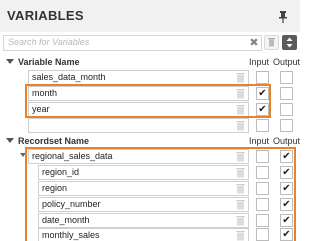 The height and width of the screenshot is (241, 320). Describe the element at coordinates (150, 63) in the screenshot. I see `variables-header: Variable Name Input Output` at that location.